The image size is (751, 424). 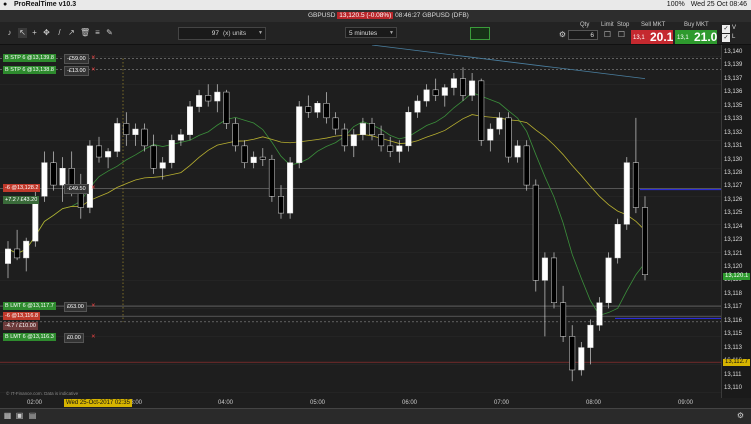 What do you see at coordinates (726, 29) in the screenshot?
I see `checkbox-v: ✓` at bounding box center [726, 29].